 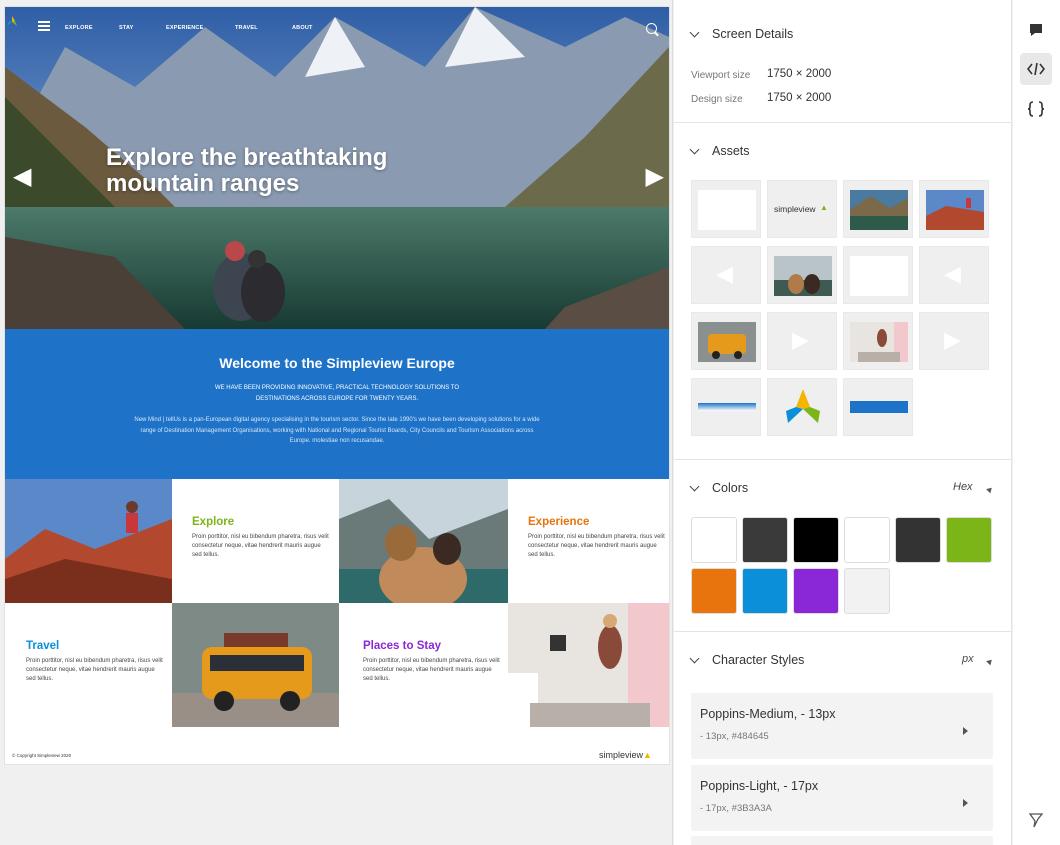 I want to click on arrow-left-icon: ◀, so click(x=952, y=273).